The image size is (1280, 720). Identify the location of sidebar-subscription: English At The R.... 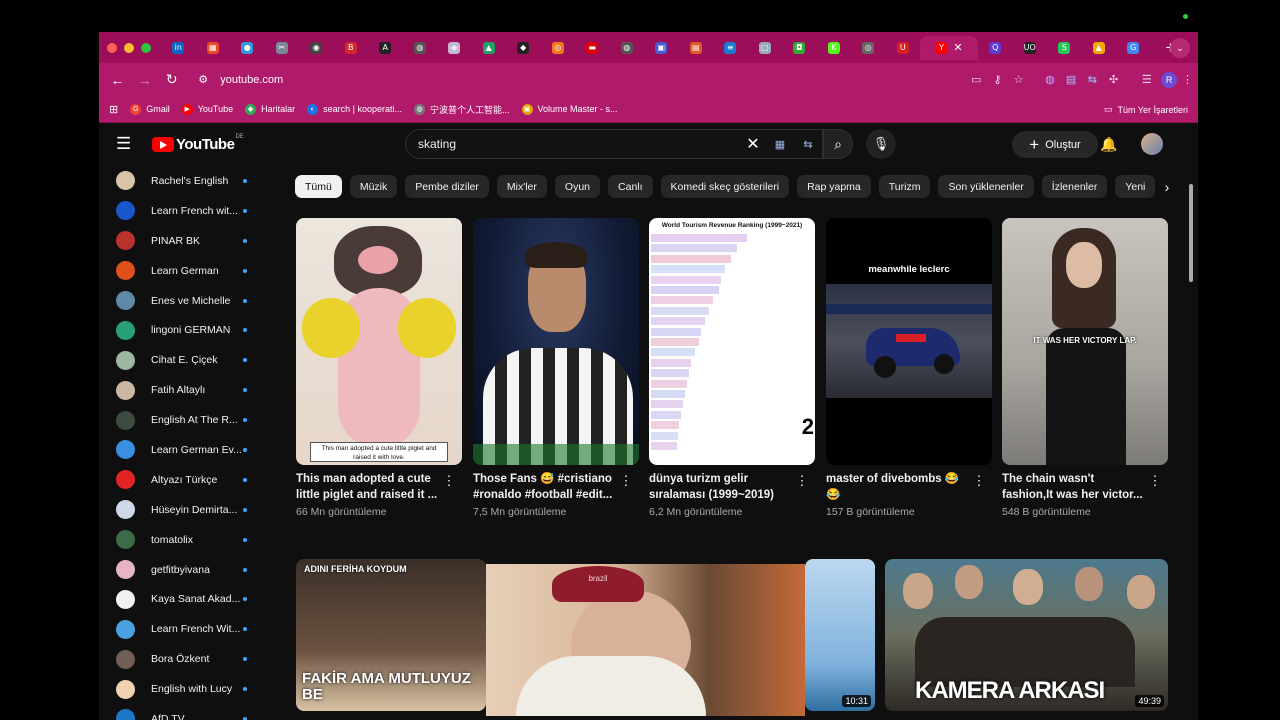
(179, 420).